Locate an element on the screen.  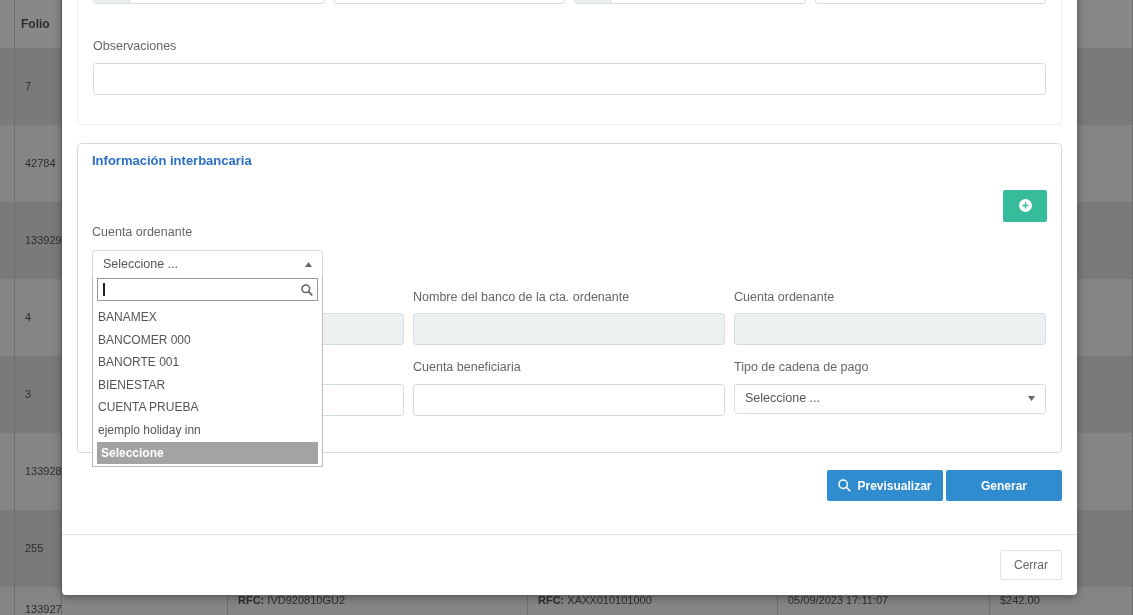
preview-button: Previsualizar is located at coordinates (885, 485).